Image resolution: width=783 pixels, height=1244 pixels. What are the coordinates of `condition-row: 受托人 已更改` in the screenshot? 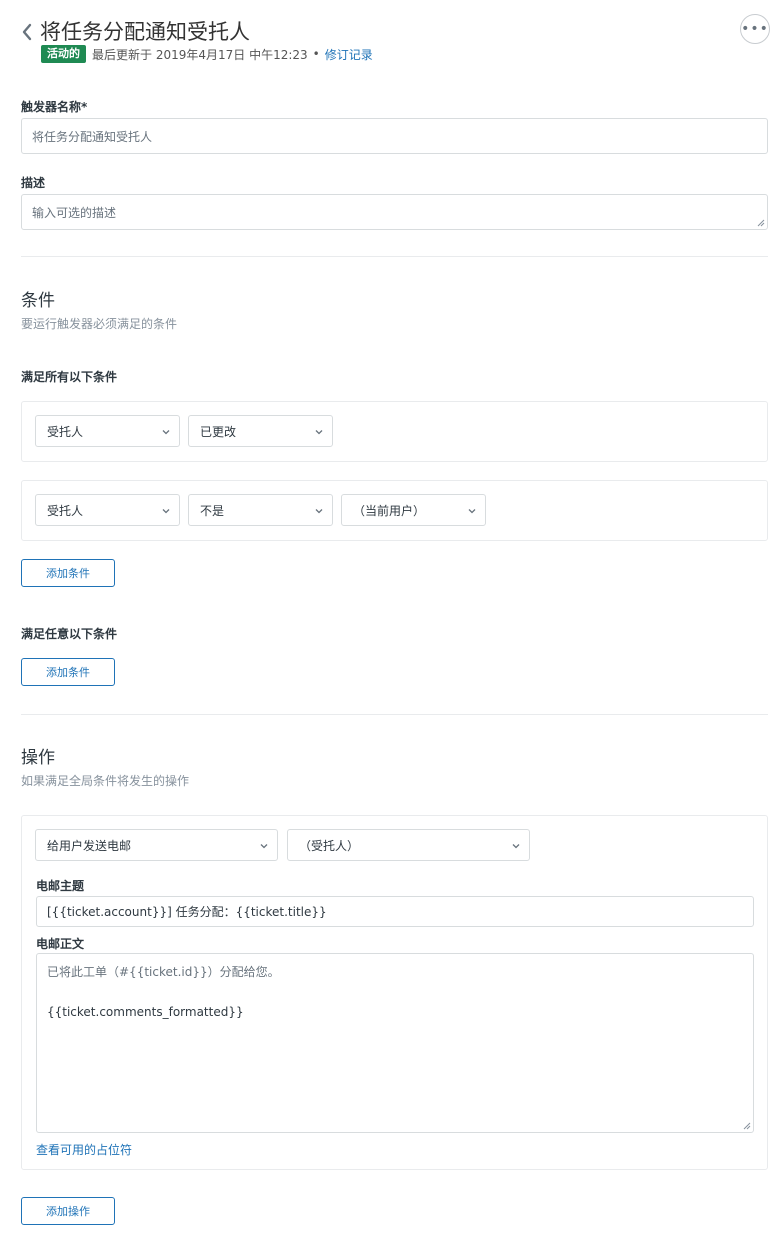 It's located at (394, 431).